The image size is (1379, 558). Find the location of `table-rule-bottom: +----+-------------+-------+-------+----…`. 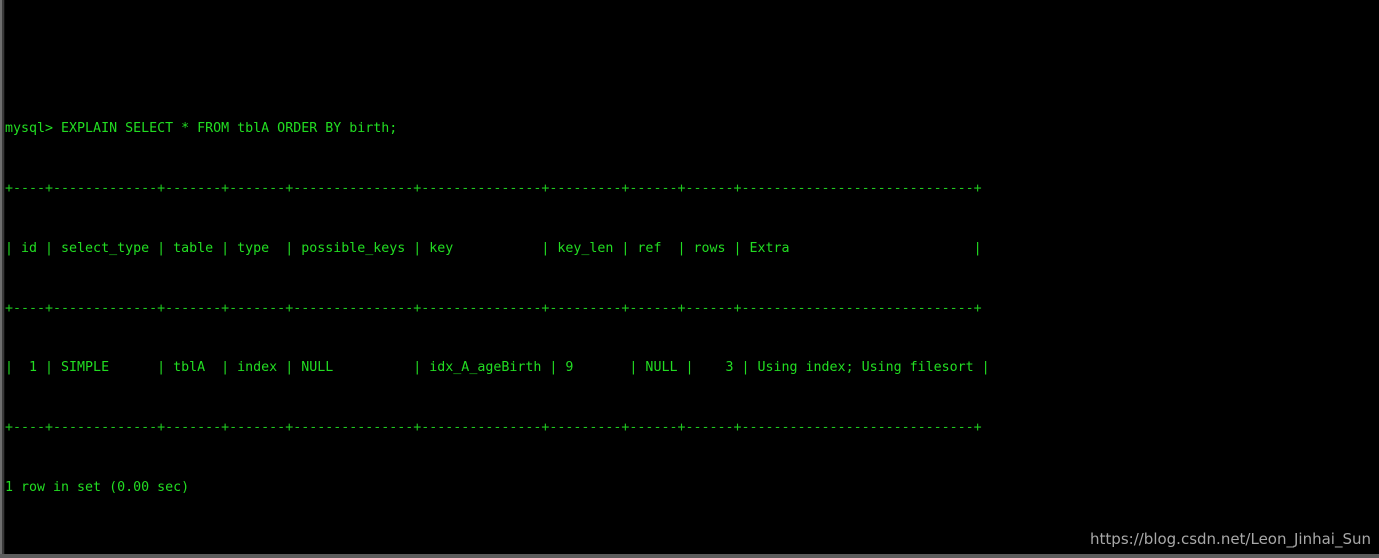

table-rule-bottom: +----+-------------+-------+-------+----… is located at coordinates (493, 427).